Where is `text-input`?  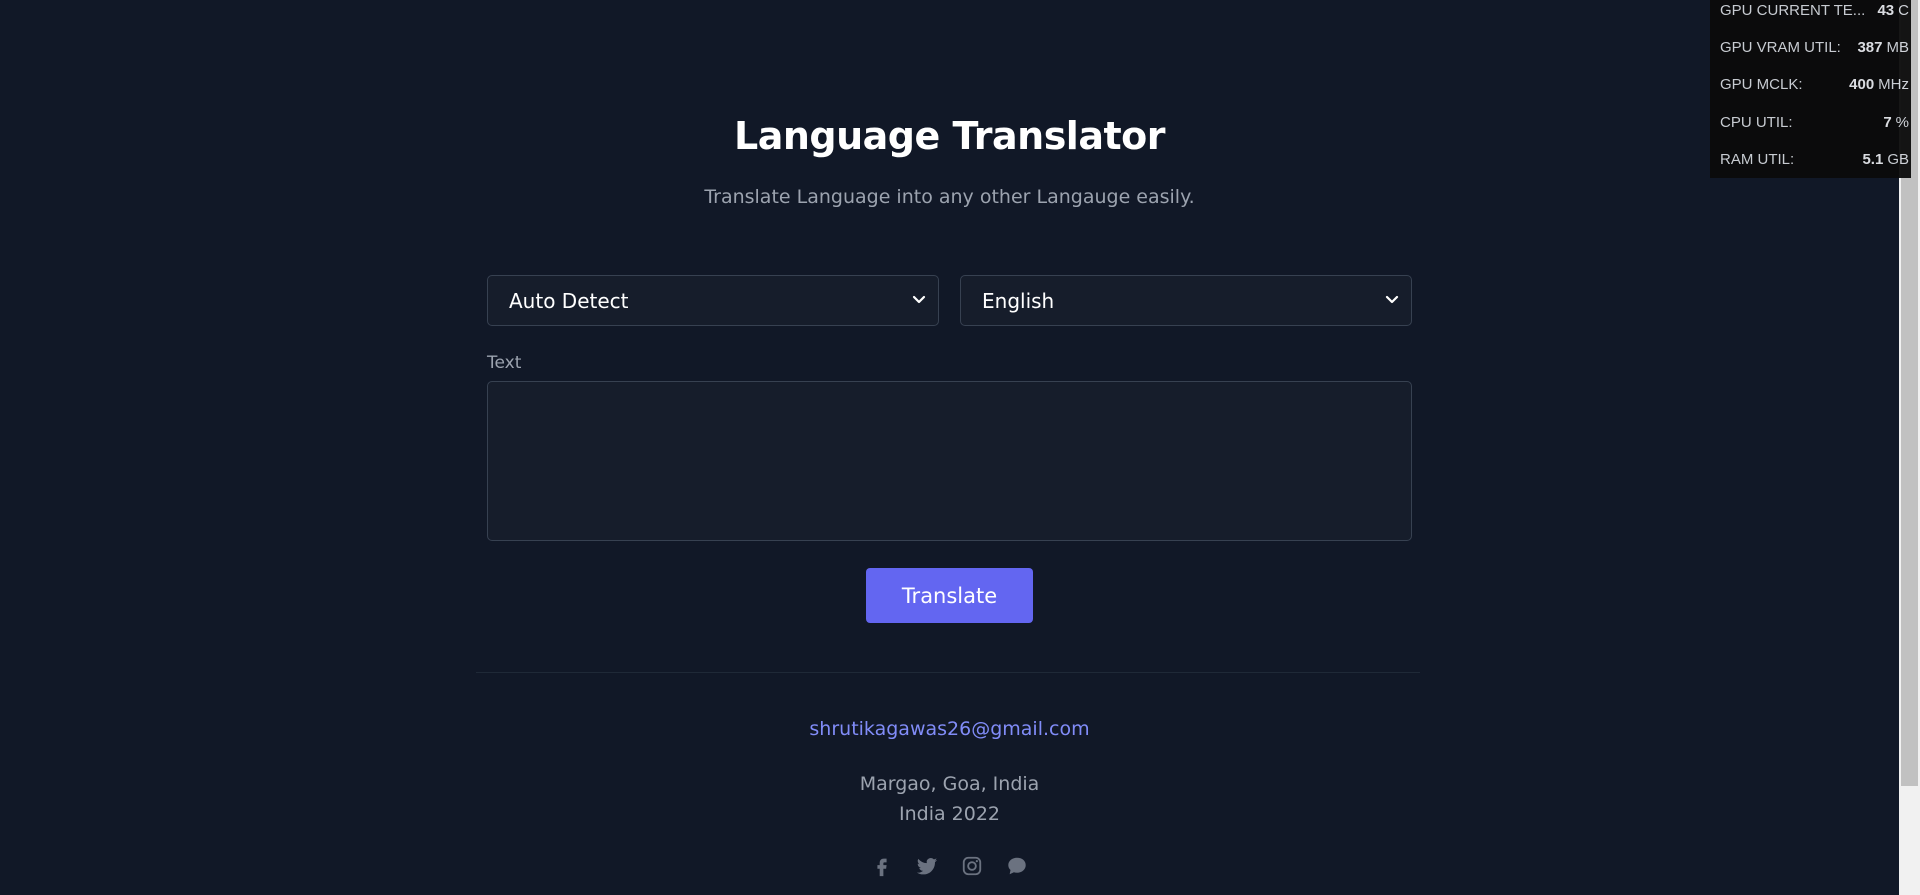
text-input is located at coordinates (949, 461).